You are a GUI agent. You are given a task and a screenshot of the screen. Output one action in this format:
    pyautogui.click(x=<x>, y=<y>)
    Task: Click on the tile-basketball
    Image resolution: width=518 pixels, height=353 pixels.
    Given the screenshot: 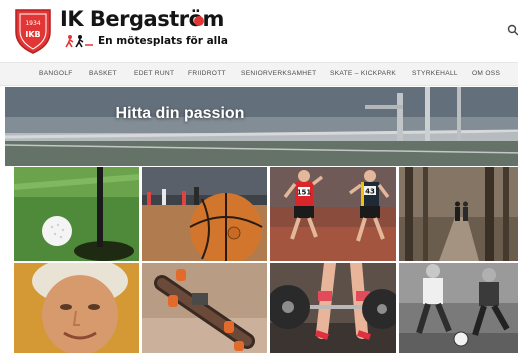 What is the action you would take?
    pyautogui.click(x=204, y=214)
    